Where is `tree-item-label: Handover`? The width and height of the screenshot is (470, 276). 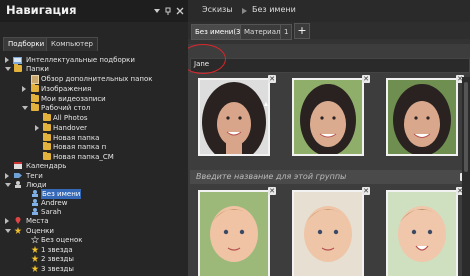 tree-item-label: Handover is located at coordinates (70, 128).